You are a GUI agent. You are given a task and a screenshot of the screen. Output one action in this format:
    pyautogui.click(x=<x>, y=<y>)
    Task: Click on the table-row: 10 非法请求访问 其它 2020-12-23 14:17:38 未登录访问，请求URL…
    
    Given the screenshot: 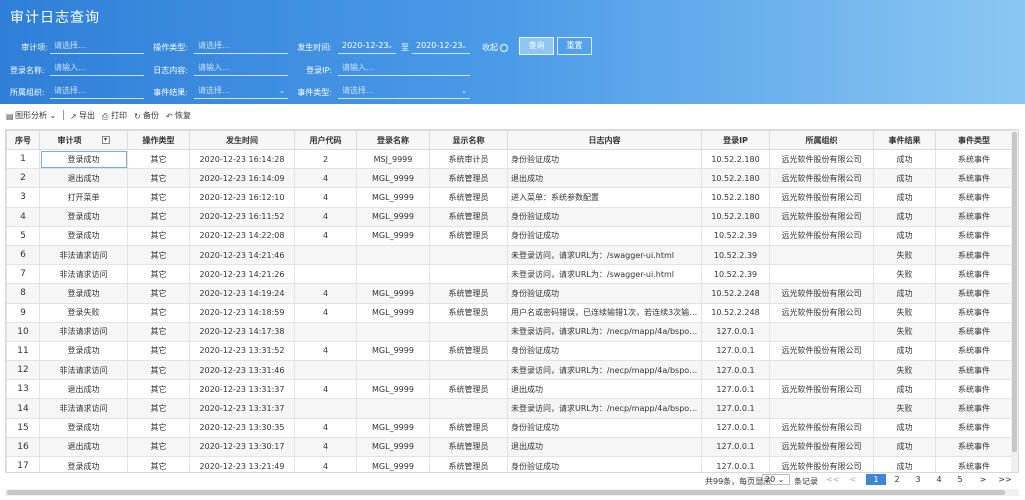 What is the action you would take?
    pyautogui.click(x=509, y=331)
    